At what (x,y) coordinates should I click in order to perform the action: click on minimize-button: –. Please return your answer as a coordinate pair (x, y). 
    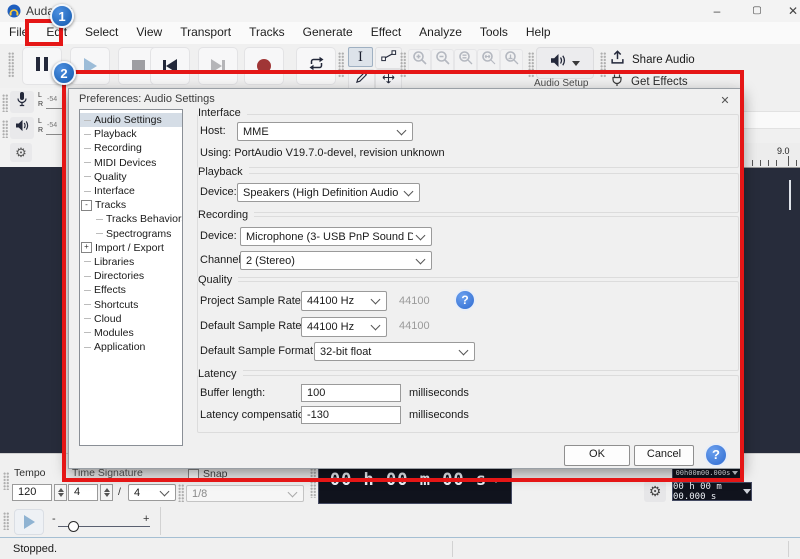
    Looking at the image, I should click on (717, 11).